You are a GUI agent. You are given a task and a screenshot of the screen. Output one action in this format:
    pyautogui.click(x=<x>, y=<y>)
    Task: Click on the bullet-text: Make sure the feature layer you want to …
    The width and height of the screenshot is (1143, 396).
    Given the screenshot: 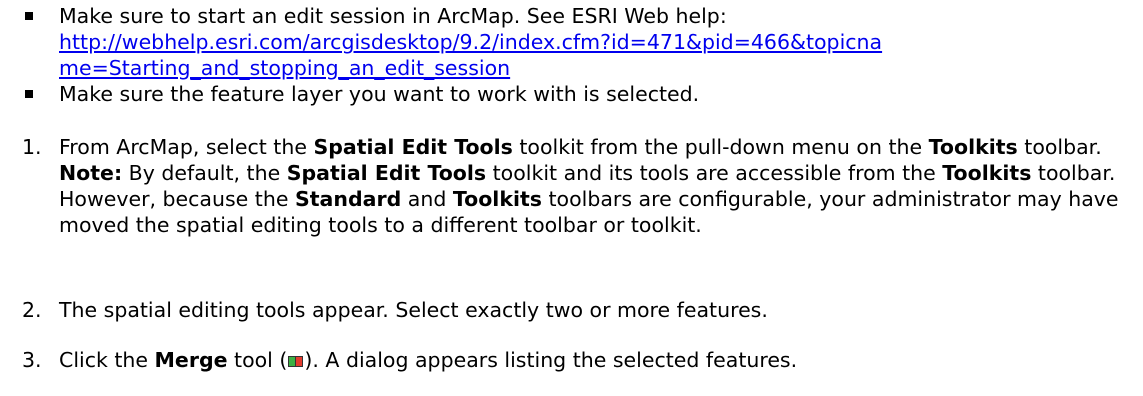 What is the action you would take?
    pyautogui.click(x=379, y=94)
    